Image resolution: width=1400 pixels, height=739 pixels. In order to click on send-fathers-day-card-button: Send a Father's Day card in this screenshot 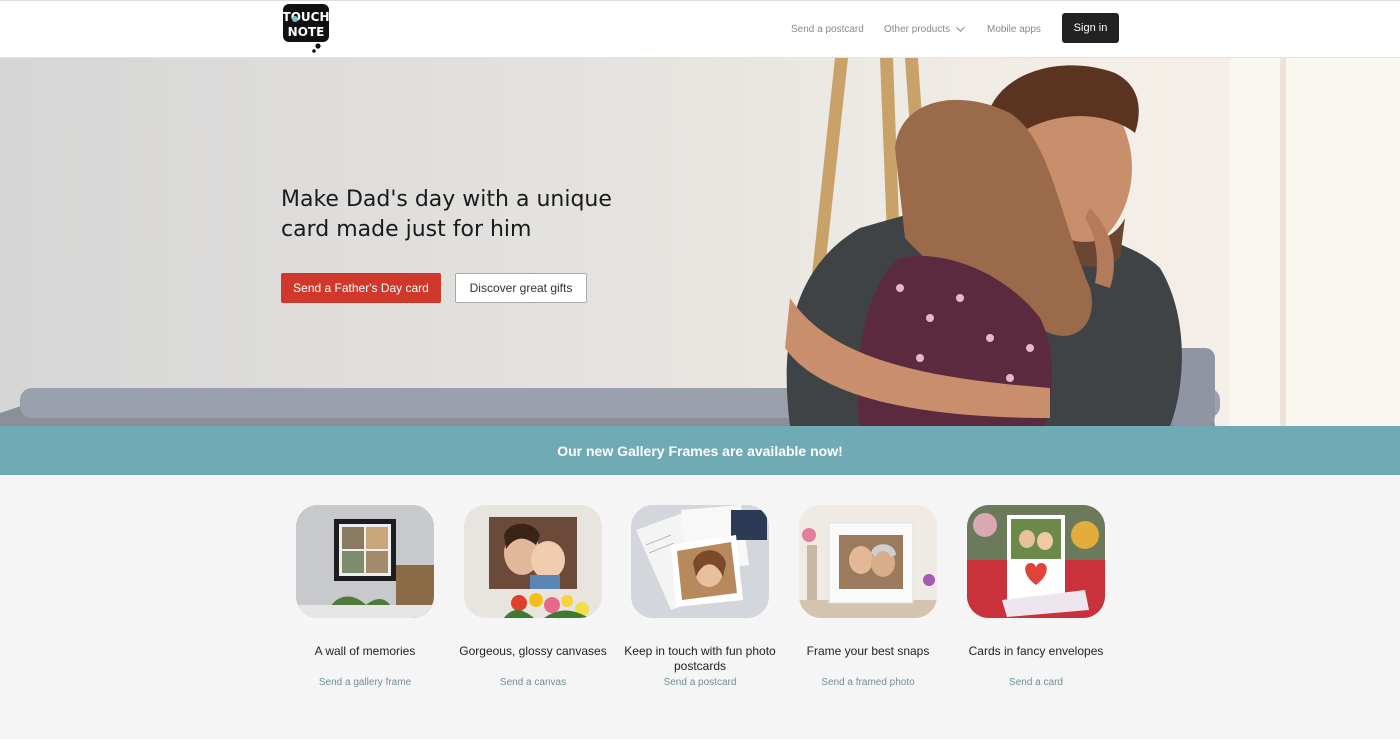, I will do `click(361, 288)`.